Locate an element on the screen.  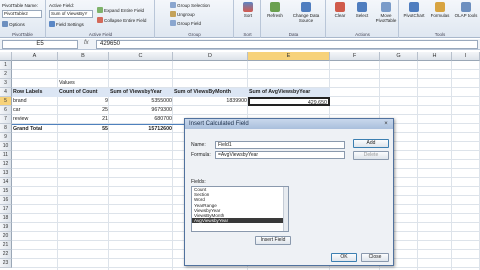
gridline is located at coordinates (451, 165).